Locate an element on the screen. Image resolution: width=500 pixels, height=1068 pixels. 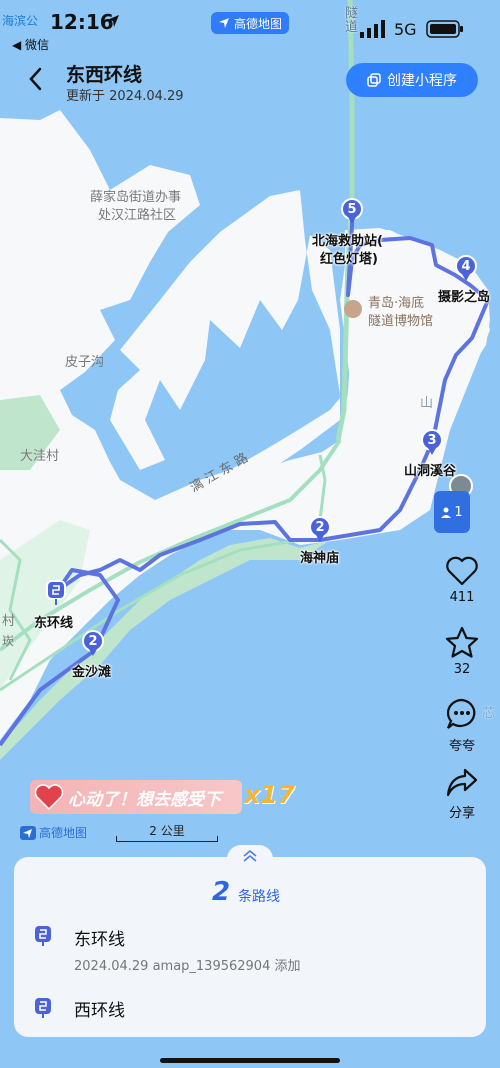
home-indicator is located at coordinates (250, 1060).